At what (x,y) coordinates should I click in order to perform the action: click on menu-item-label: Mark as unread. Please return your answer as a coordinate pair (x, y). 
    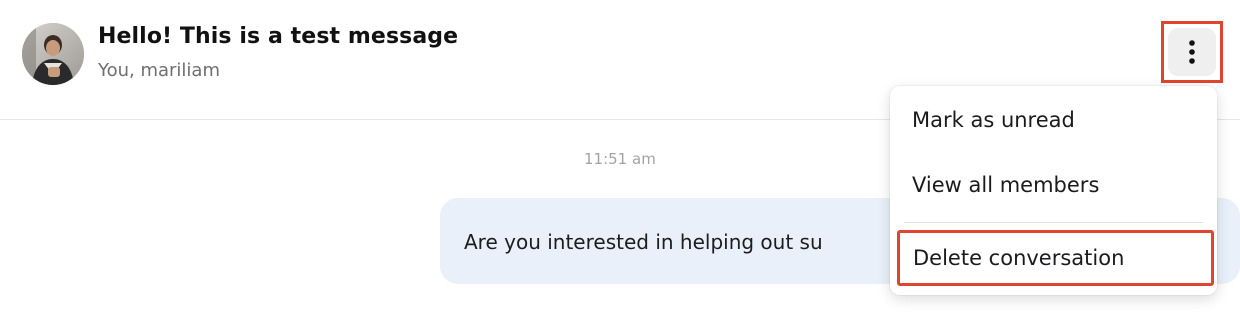
    Looking at the image, I should click on (993, 120).